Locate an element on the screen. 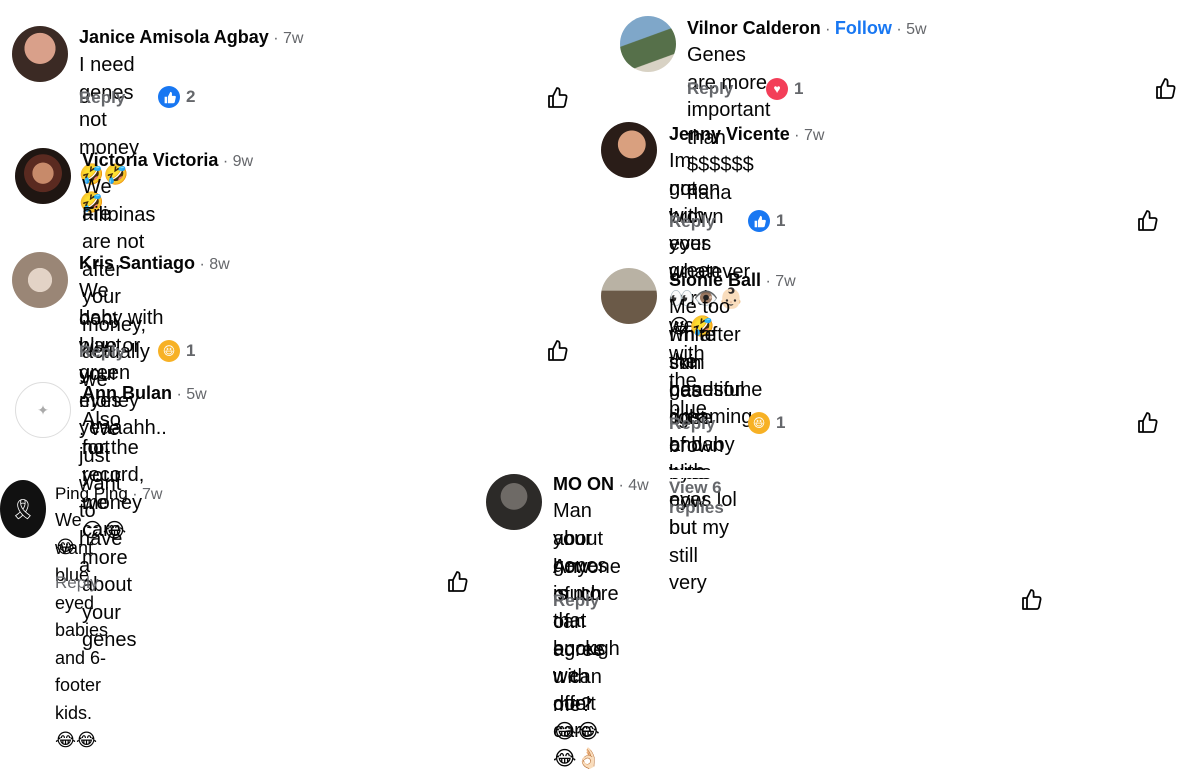  commenter-name: MO ON is located at coordinates (583, 484).